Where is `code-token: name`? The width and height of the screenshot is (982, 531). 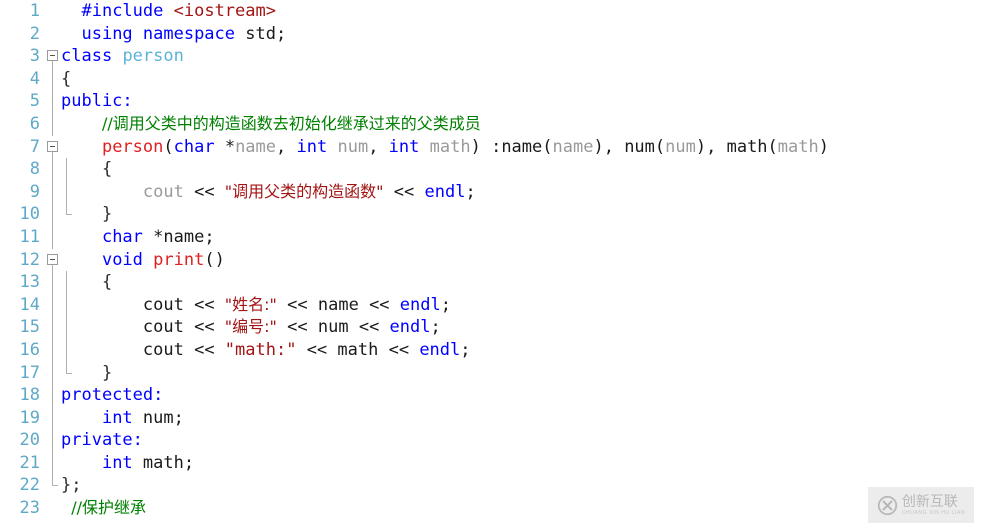
code-token: name is located at coordinates (256, 146).